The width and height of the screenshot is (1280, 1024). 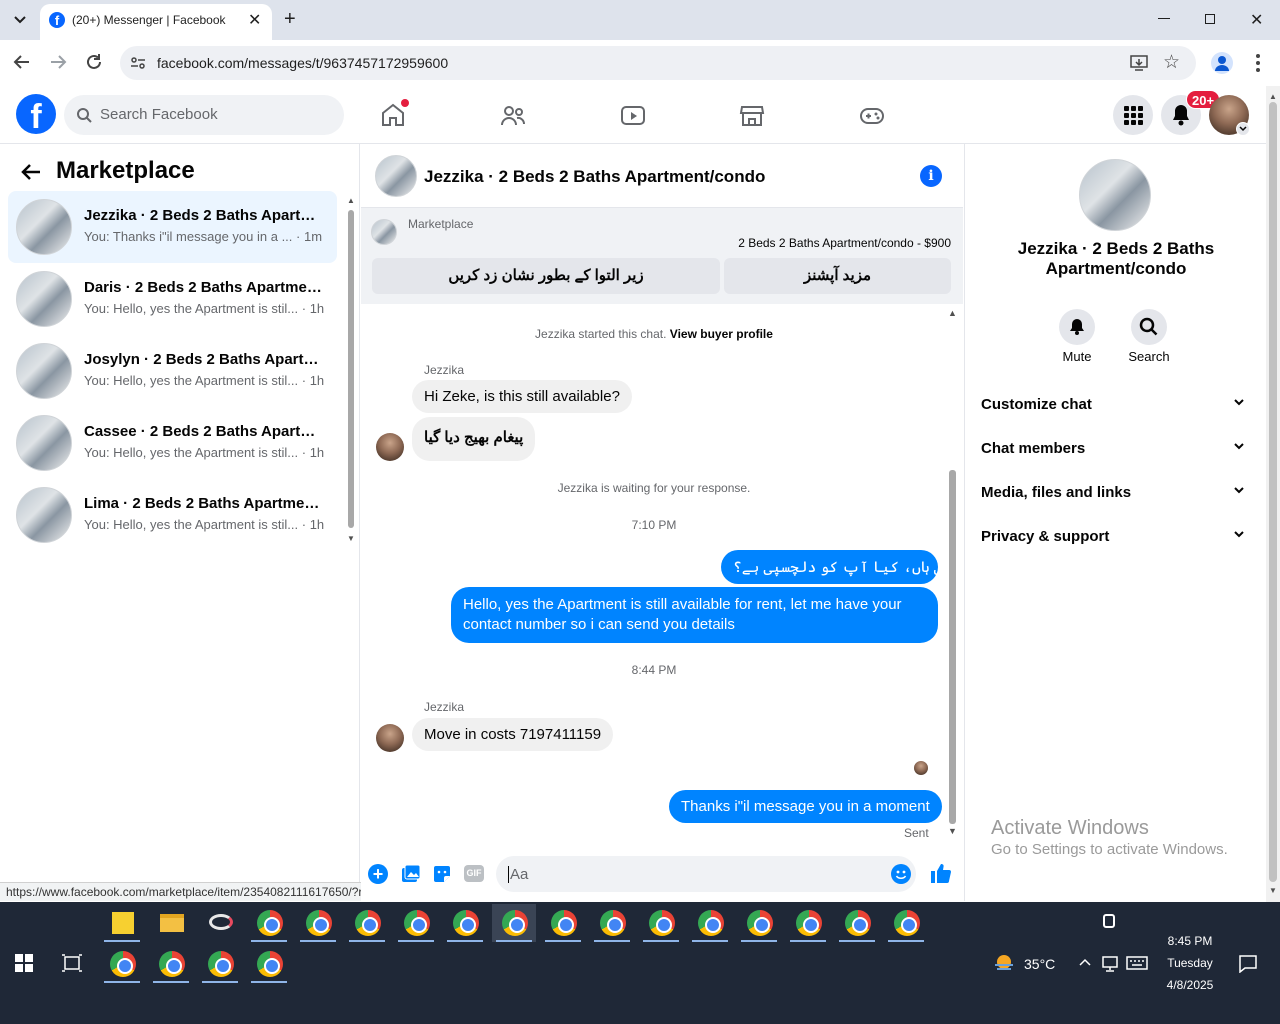 What do you see at coordinates (1273, 494) in the screenshot?
I see `page-scrollbar: ▲ ▼` at bounding box center [1273, 494].